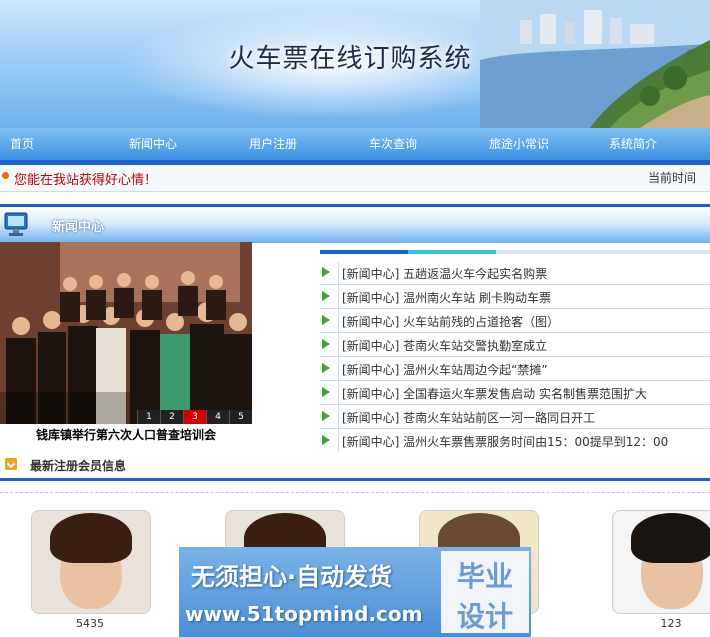 Image resolution: width=710 pixels, height=637 pixels. I want to click on news-tab-strip, so click(515, 252).